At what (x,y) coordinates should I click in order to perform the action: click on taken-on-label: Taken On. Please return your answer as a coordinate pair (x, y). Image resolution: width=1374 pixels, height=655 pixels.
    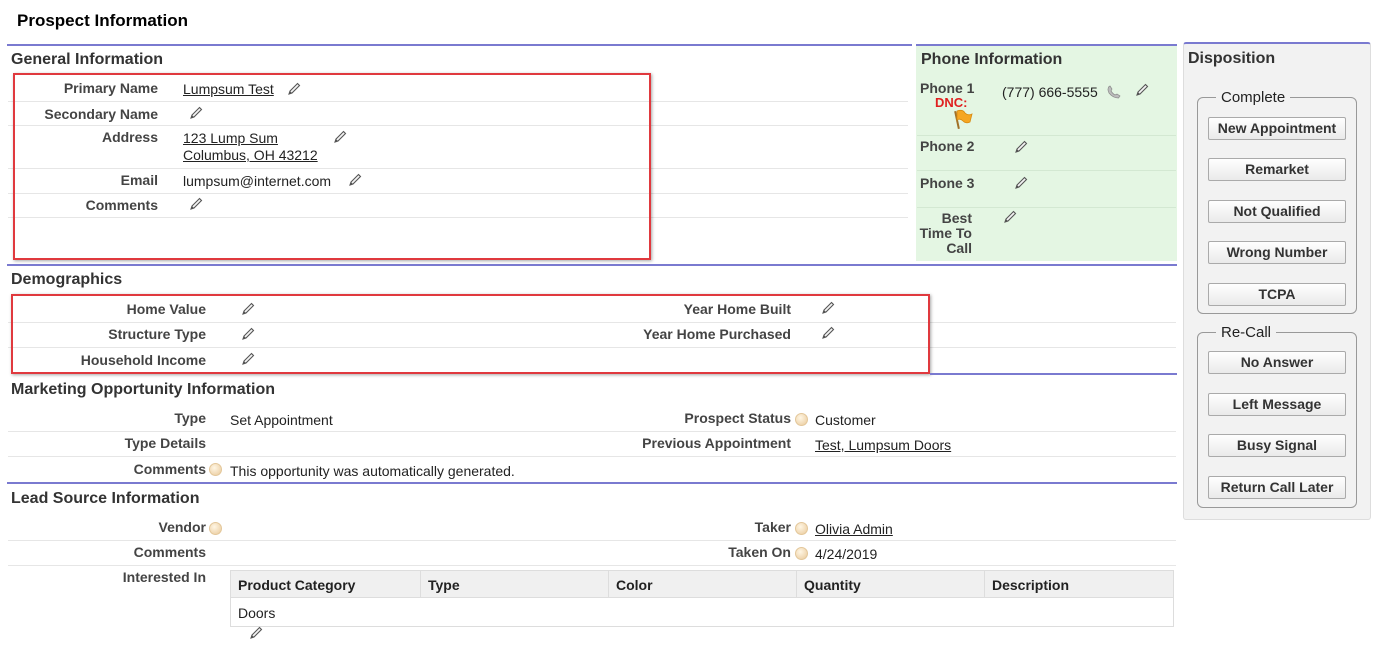
    Looking at the image, I should click on (759, 552).